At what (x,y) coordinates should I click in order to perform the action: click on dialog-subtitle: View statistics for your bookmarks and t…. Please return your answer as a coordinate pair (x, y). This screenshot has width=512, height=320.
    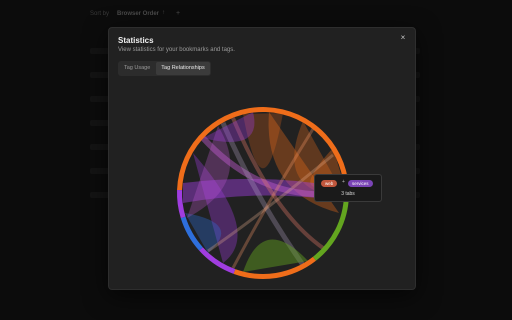
    Looking at the image, I should click on (176, 50).